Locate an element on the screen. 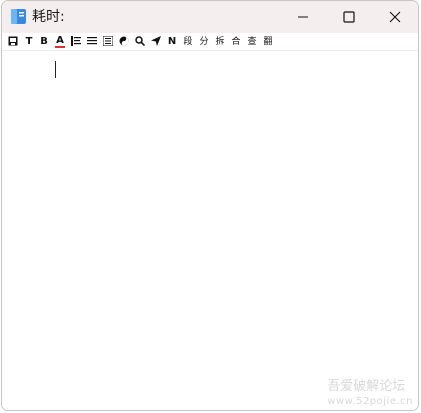  window-title: 耗时: is located at coordinates (48, 17).